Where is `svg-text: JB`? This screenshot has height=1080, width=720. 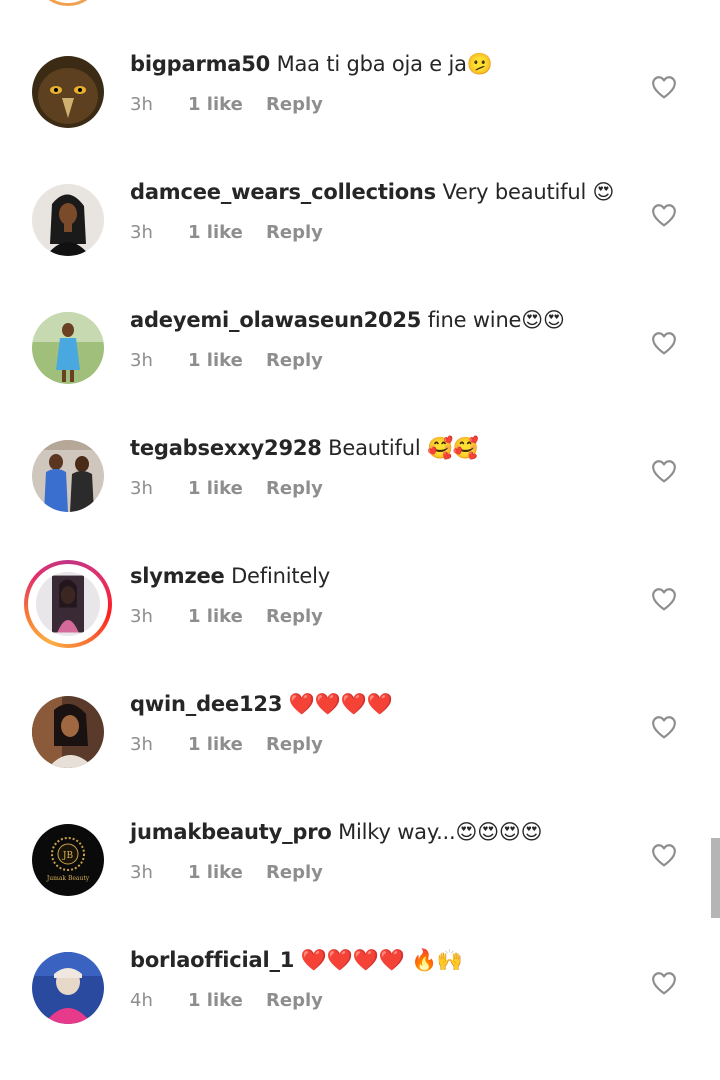 svg-text: JB is located at coordinates (68, 856).